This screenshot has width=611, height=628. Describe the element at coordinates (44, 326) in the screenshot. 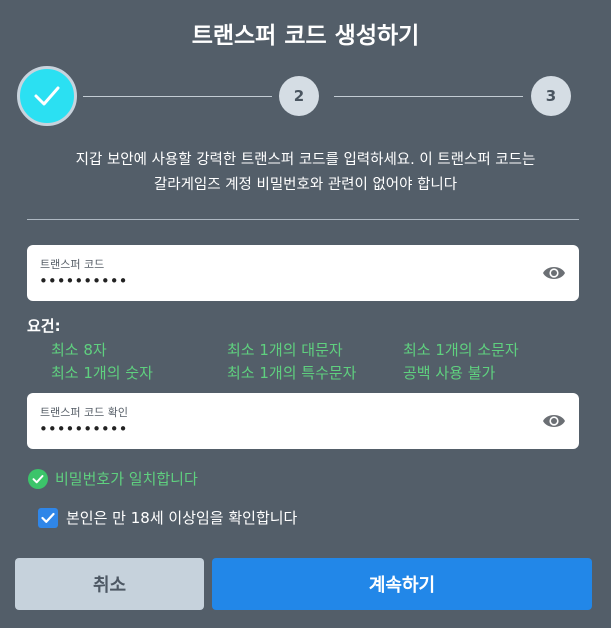

I see `requirements-title: 요건:` at that location.